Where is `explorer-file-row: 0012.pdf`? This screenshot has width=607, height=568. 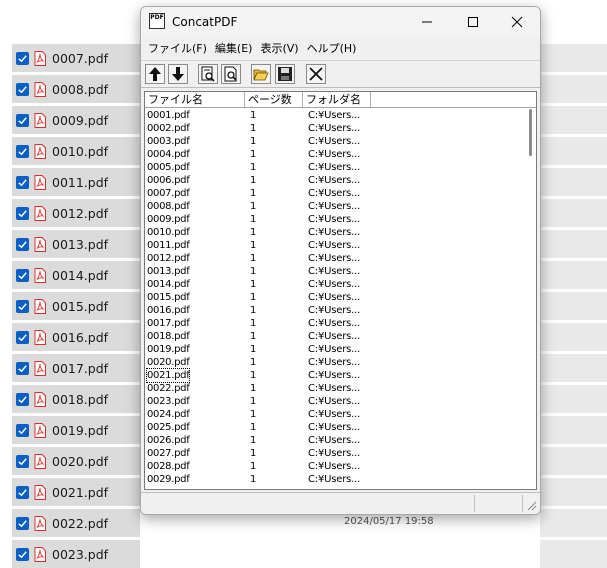 explorer-file-row: 0012.pdf is located at coordinates (76, 213).